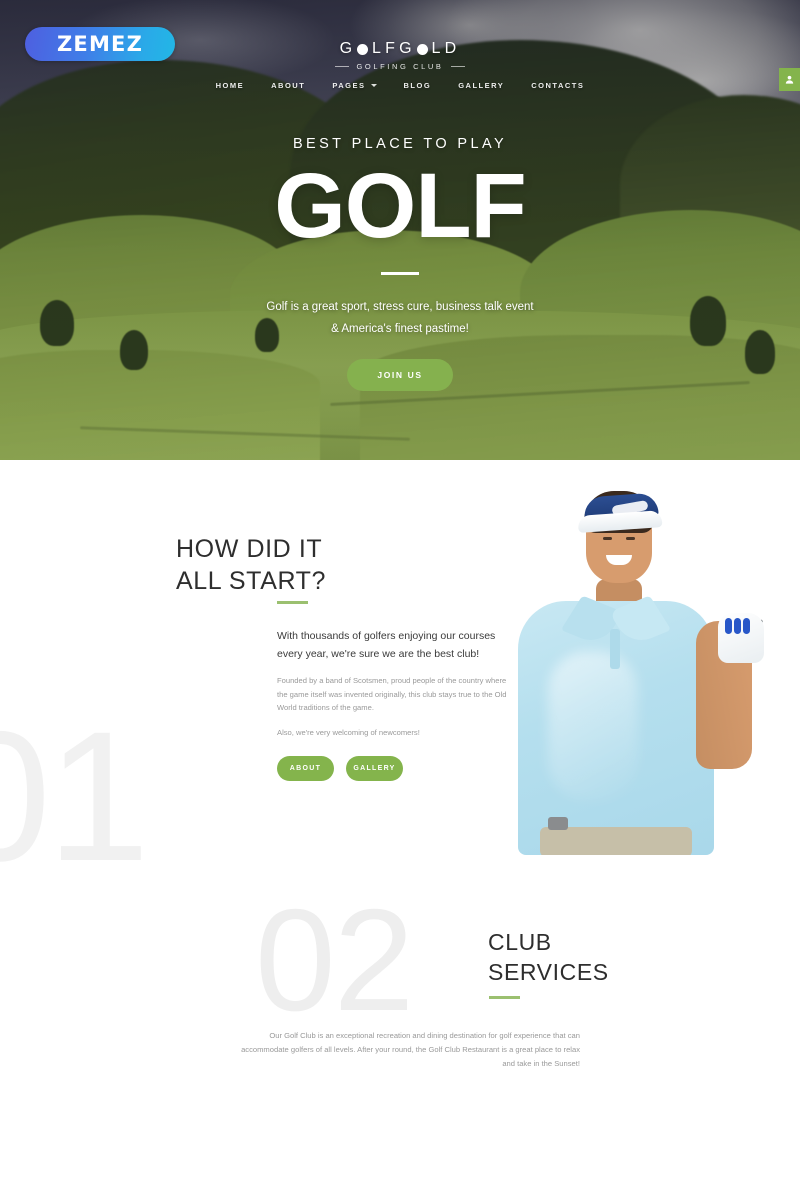 Image resolution: width=800 pixels, height=1200 pixels. I want to click on hero-kicker: BEST PLACE TO PLAY, so click(400, 144).